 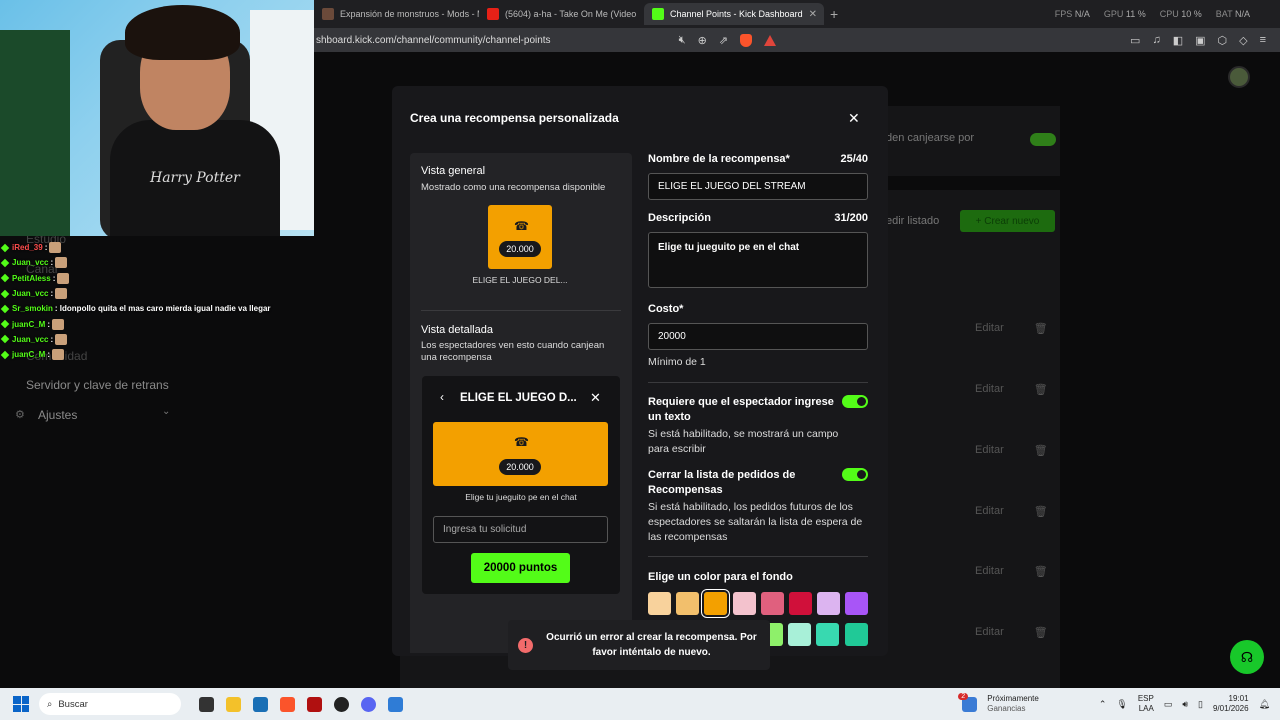 What do you see at coordinates (1264, 704) in the screenshot?
I see `bell-icon: 🔔︎` at bounding box center [1264, 704].